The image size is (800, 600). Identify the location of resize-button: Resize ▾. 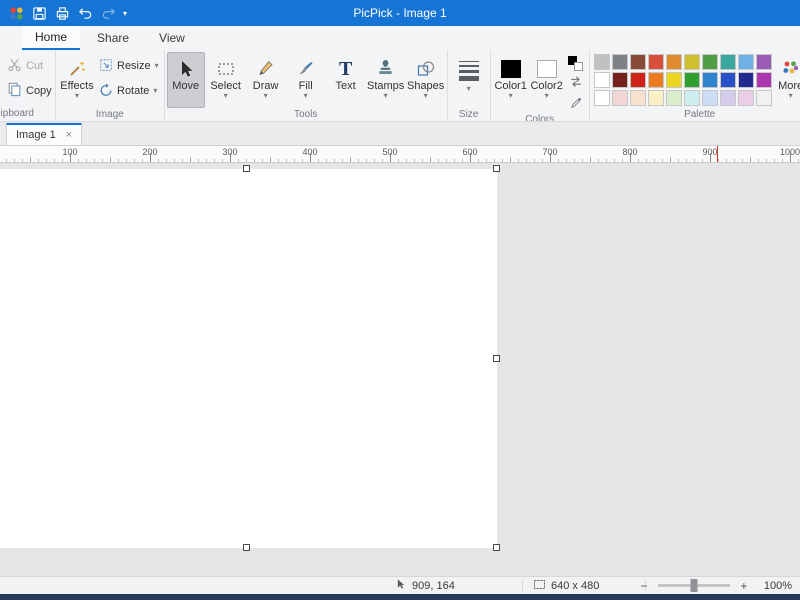
(129, 66).